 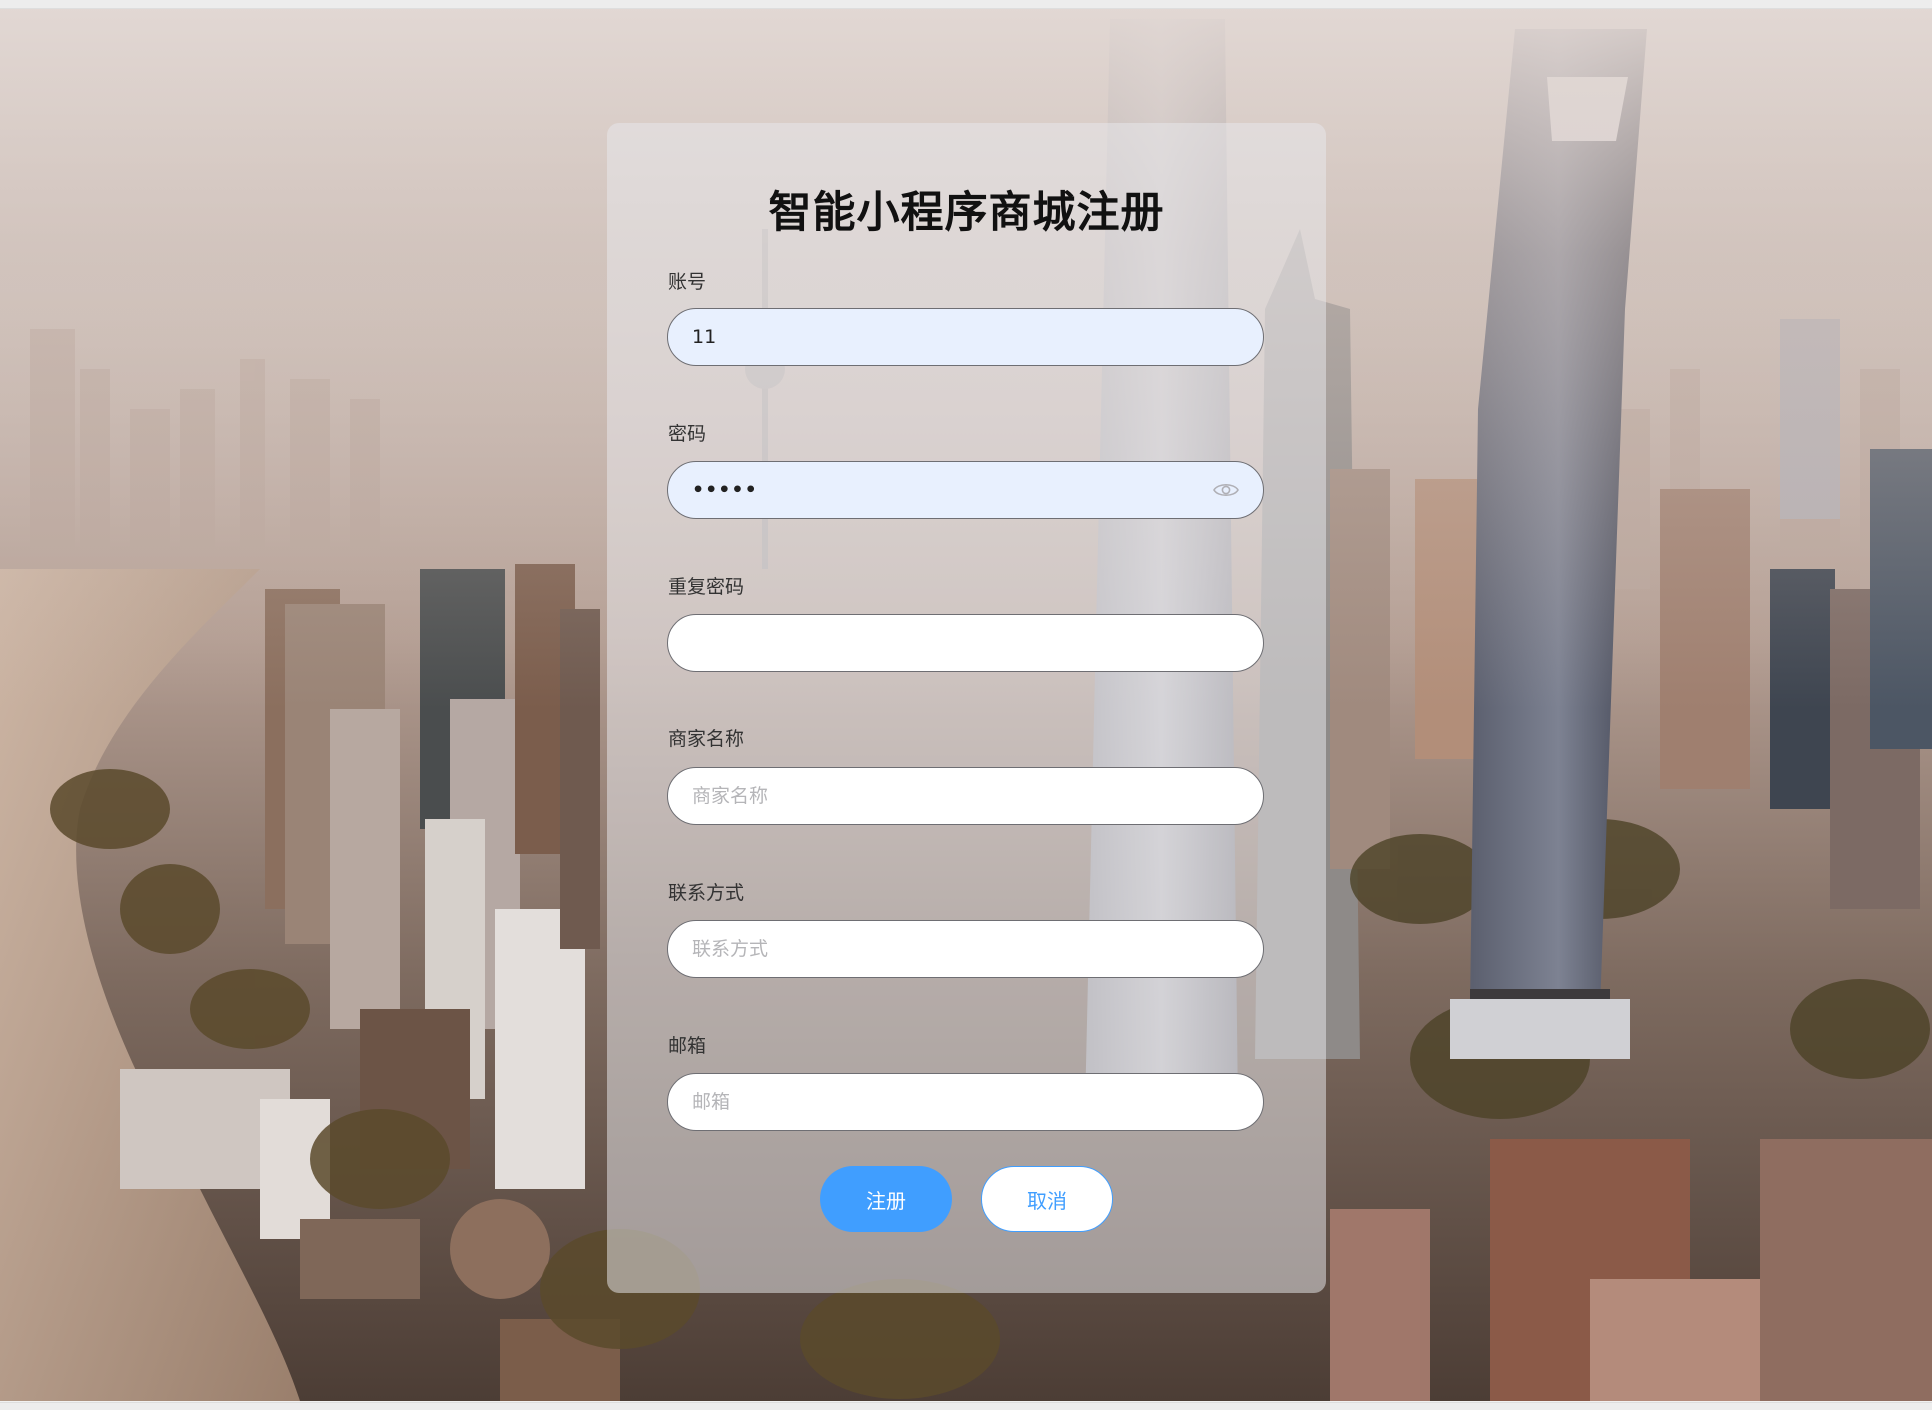 I want to click on page-title: 智能小程序商城注册, so click(x=966, y=213).